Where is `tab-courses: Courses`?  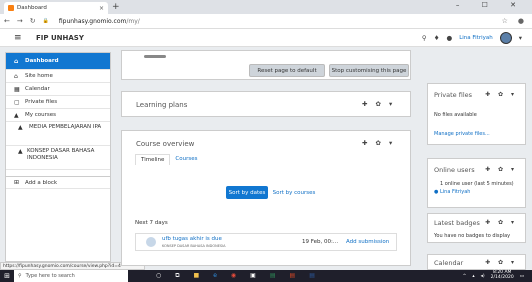 tab-courses: Courses is located at coordinates (186, 159).